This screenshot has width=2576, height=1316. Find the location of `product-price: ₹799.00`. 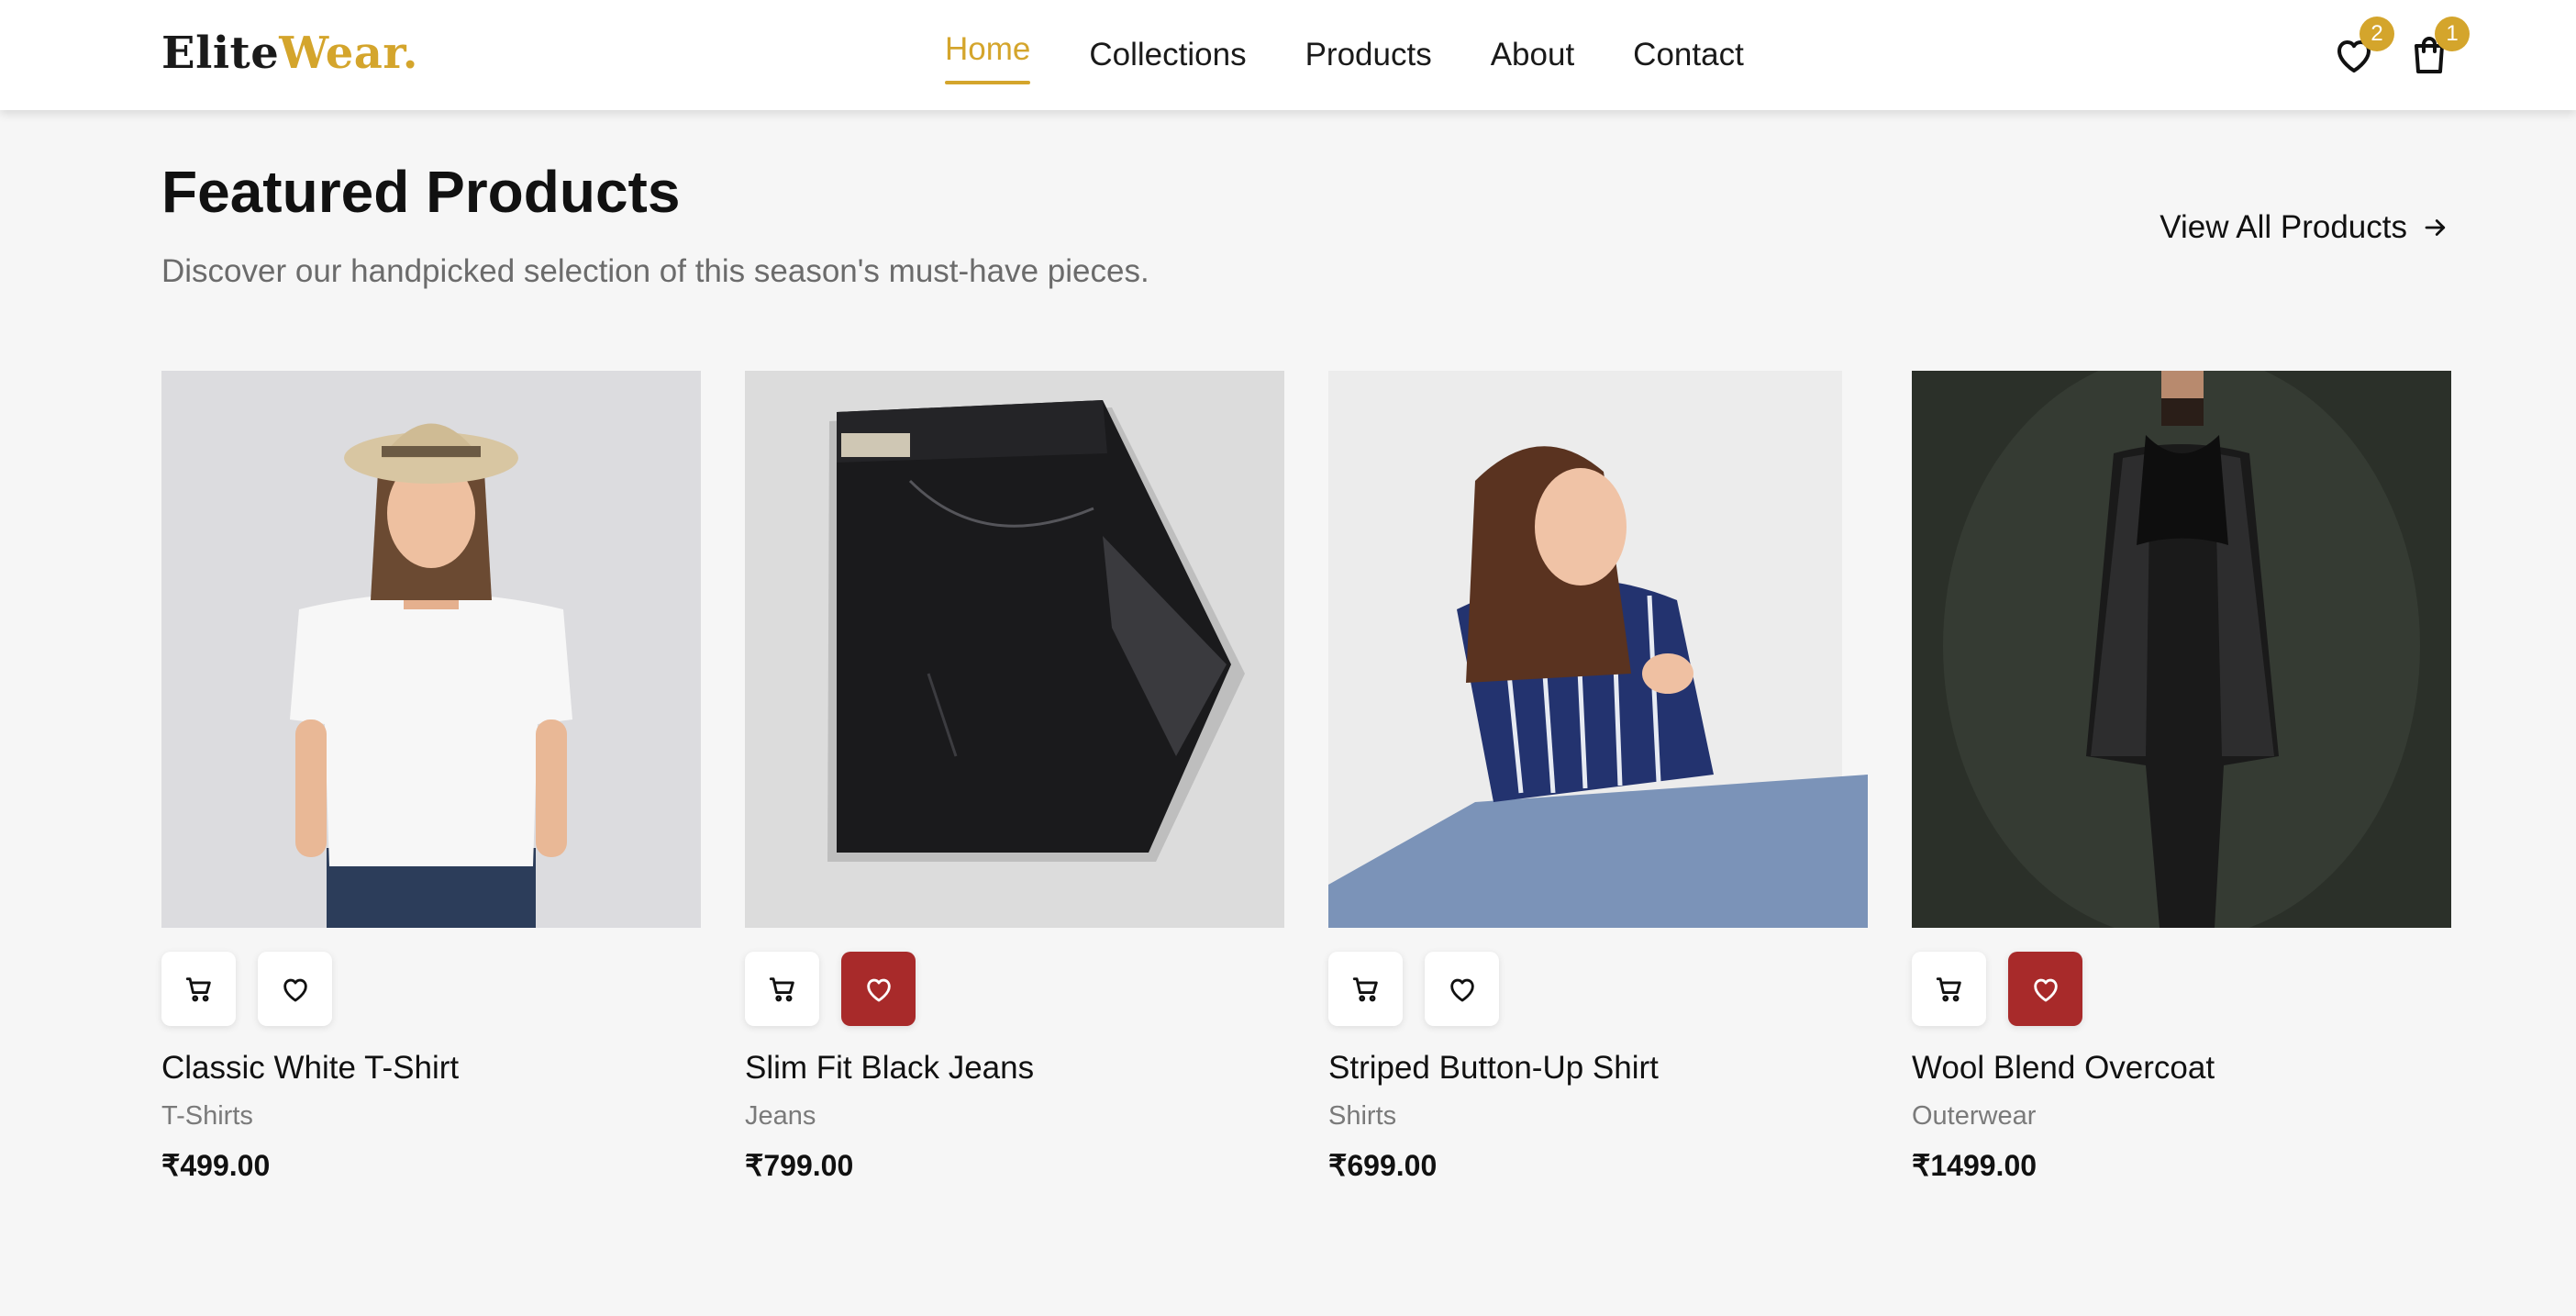

product-price: ₹799.00 is located at coordinates (799, 1165).